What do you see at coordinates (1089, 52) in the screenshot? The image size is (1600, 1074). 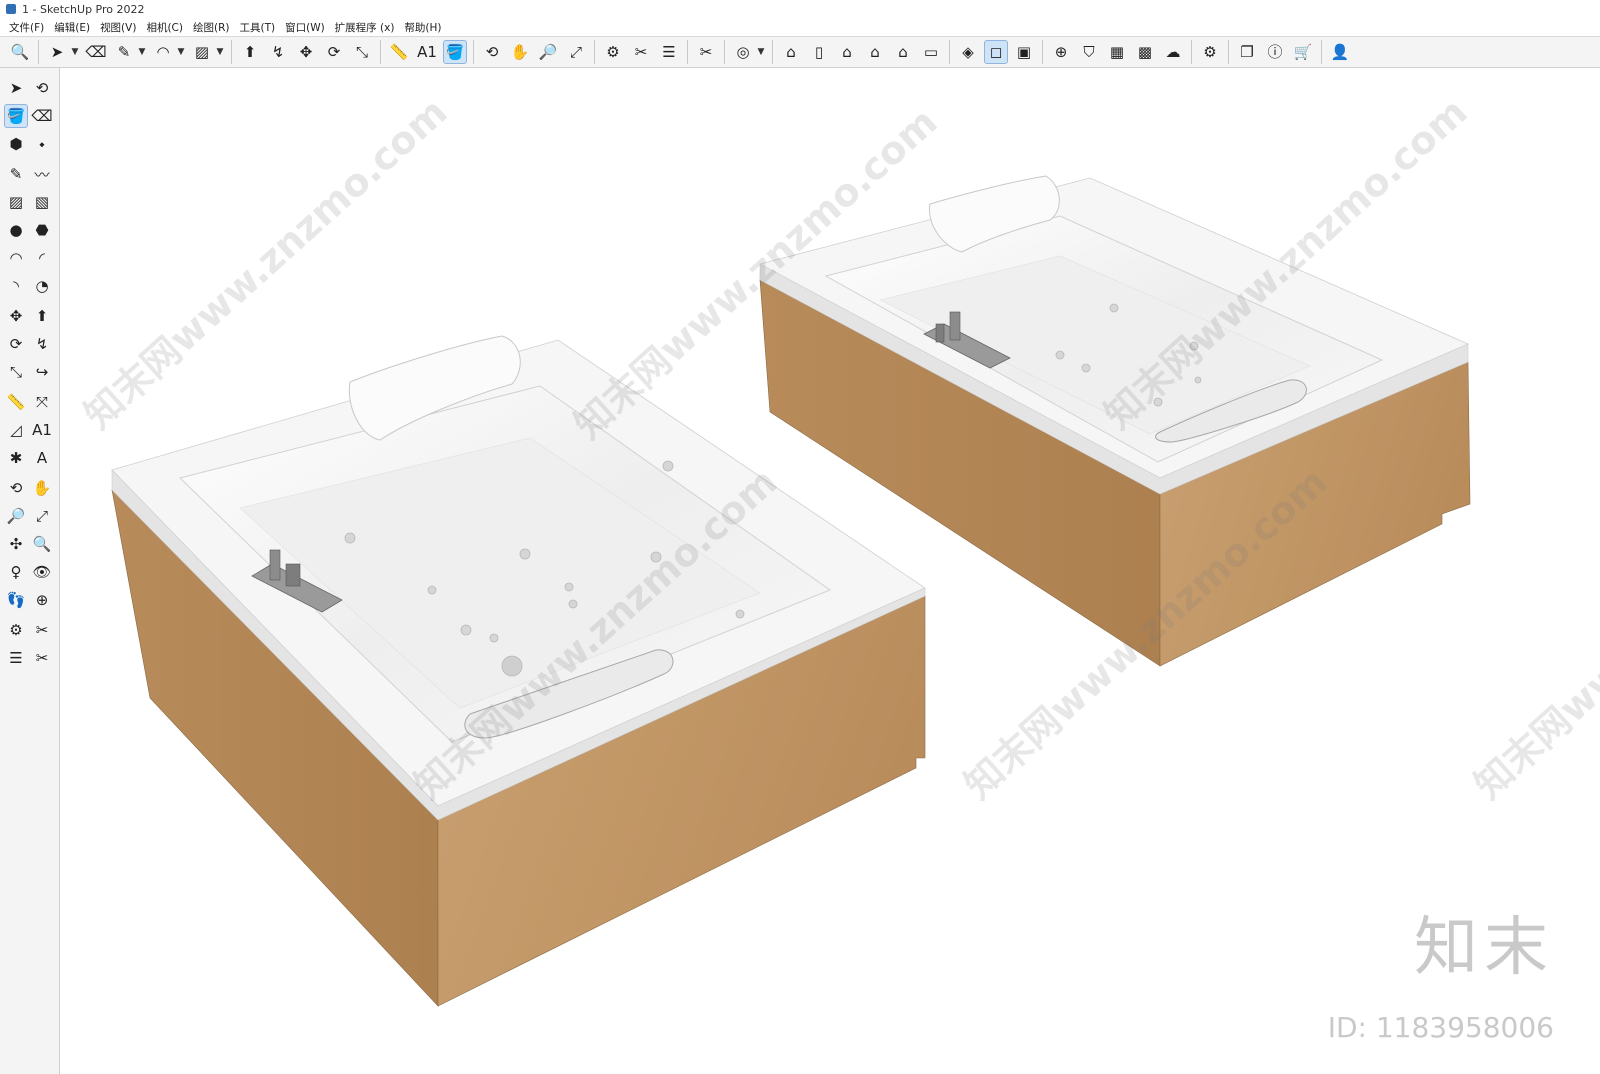 I see `shield-icon: ⛉` at bounding box center [1089, 52].